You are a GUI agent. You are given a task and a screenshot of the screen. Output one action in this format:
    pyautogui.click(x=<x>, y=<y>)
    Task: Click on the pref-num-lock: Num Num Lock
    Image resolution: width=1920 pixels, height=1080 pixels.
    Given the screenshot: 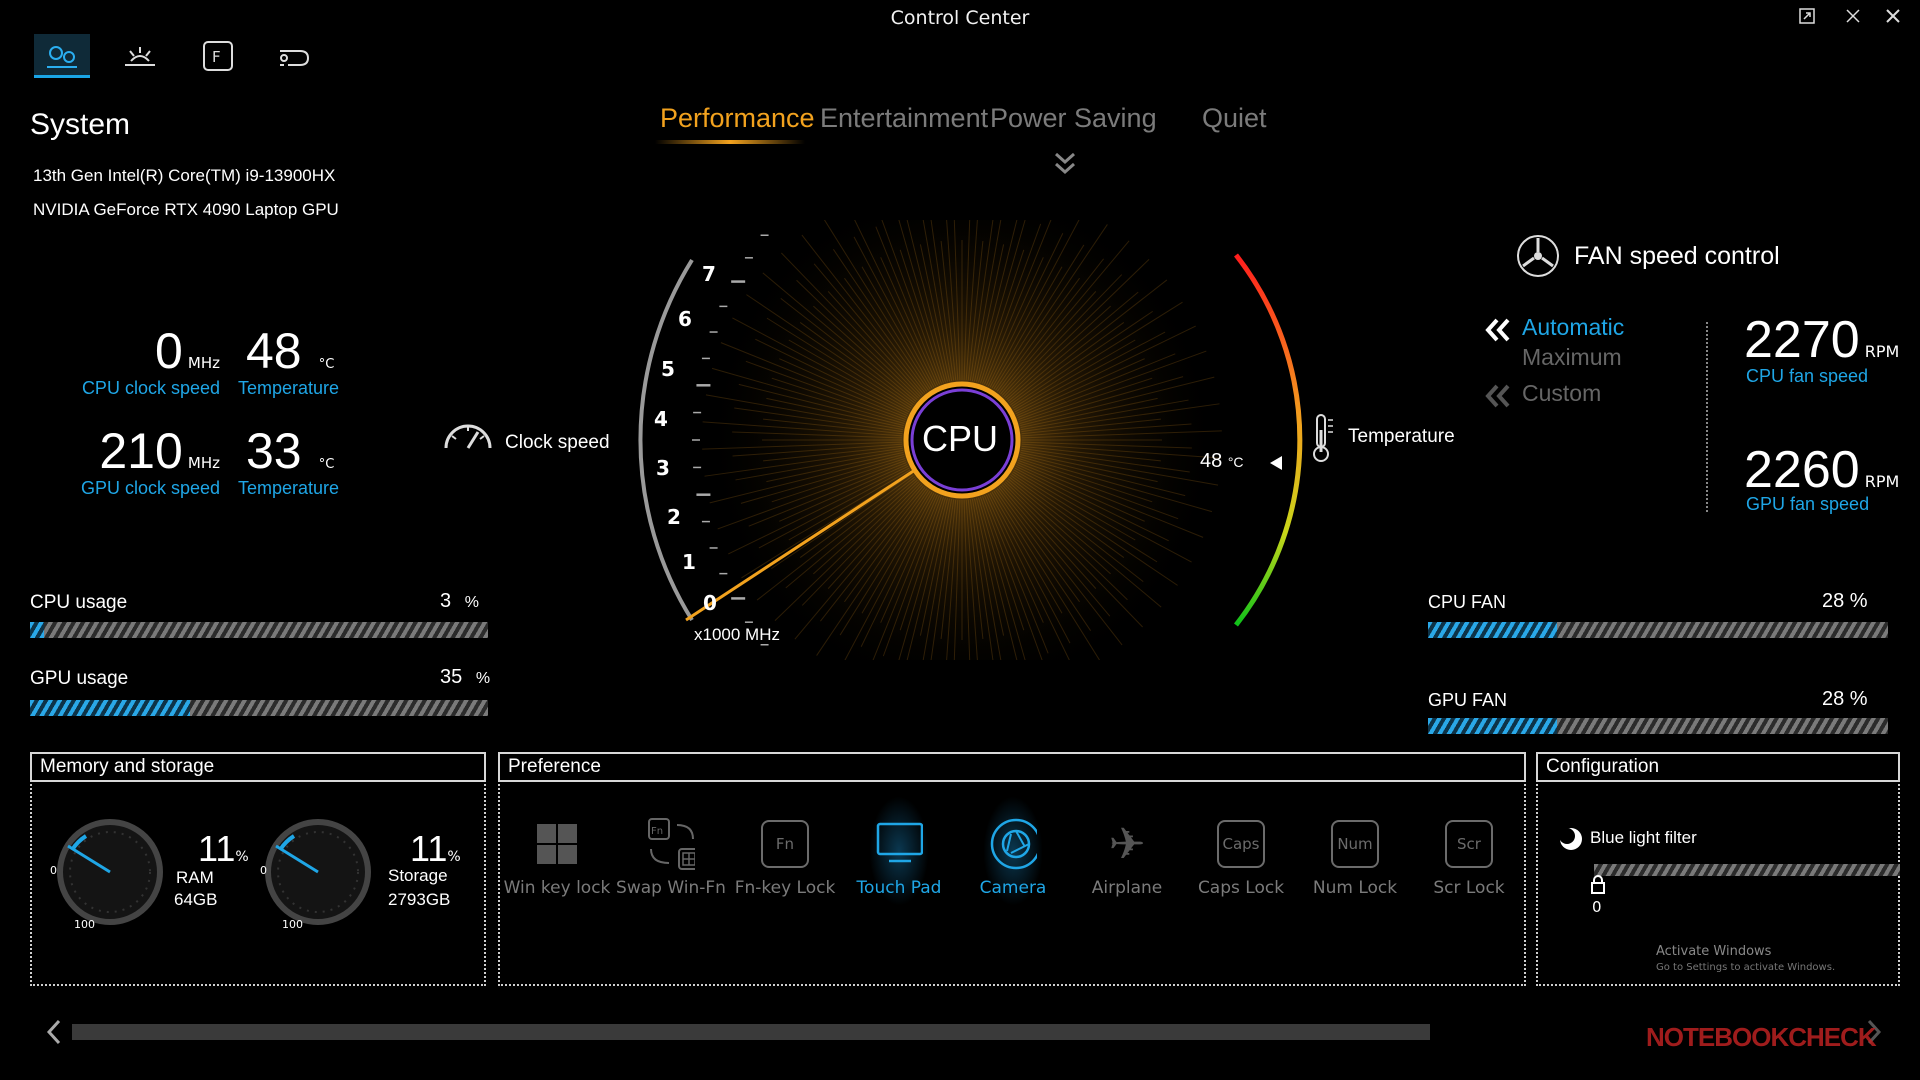 What is the action you would take?
    pyautogui.click(x=1355, y=859)
    